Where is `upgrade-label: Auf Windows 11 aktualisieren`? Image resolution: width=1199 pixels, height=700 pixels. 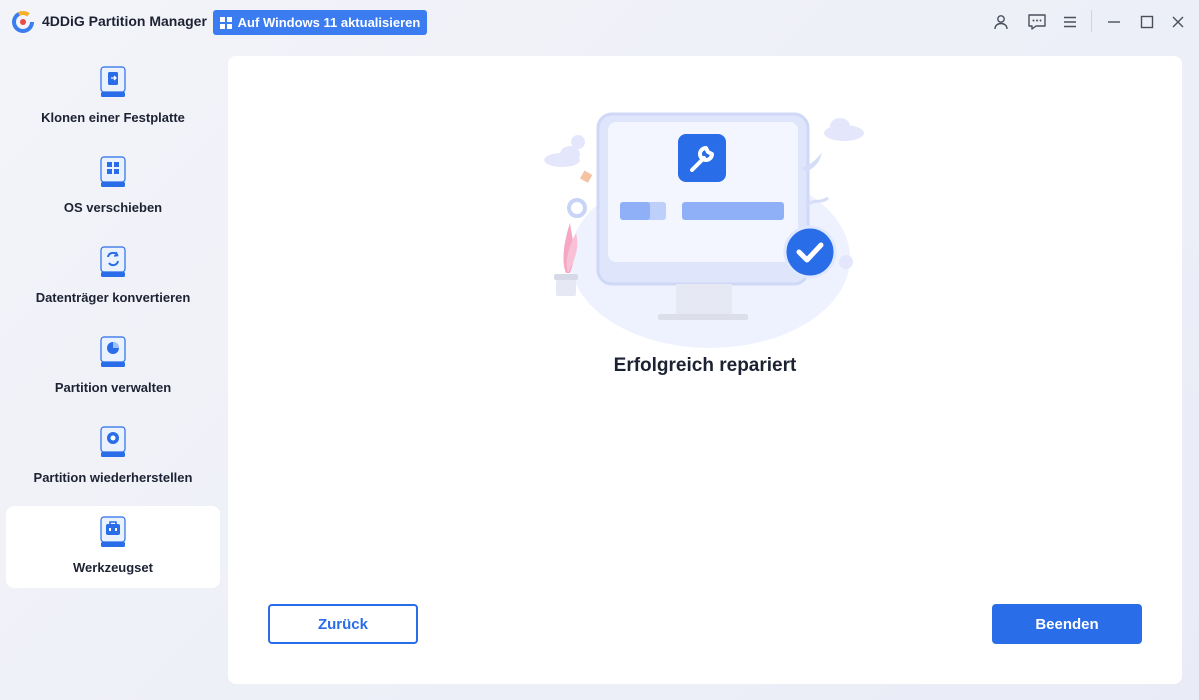 upgrade-label: Auf Windows 11 aktualisieren is located at coordinates (329, 22).